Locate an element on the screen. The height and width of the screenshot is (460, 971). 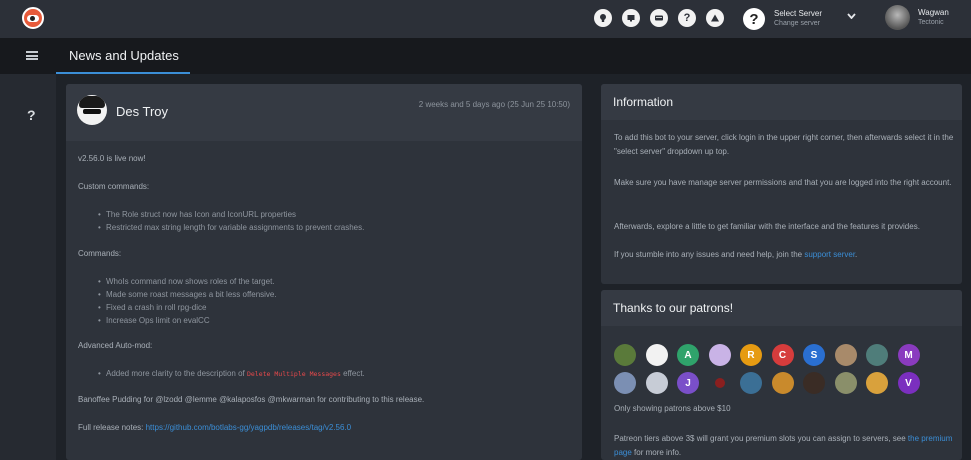
patron-tiers-end: for more info. is located at coordinates (656, 452).